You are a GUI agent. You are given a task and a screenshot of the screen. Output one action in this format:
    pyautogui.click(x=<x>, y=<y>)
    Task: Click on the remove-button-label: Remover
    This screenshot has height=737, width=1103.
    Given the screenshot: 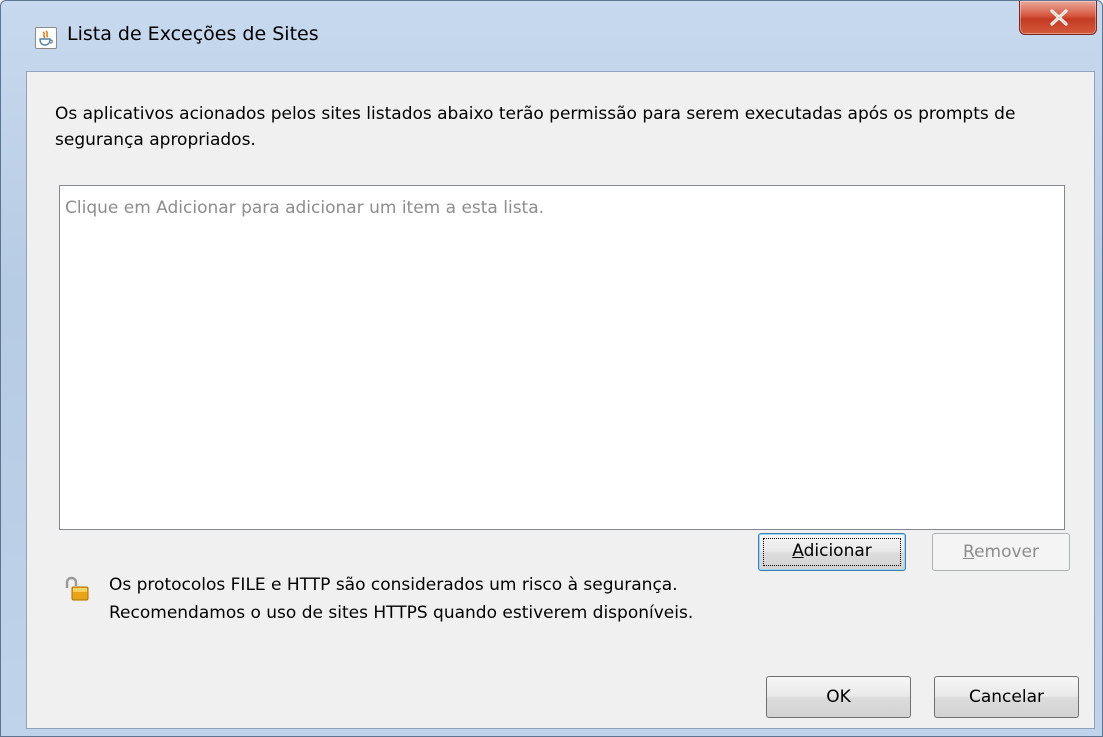 What is the action you would take?
    pyautogui.click(x=1001, y=552)
    